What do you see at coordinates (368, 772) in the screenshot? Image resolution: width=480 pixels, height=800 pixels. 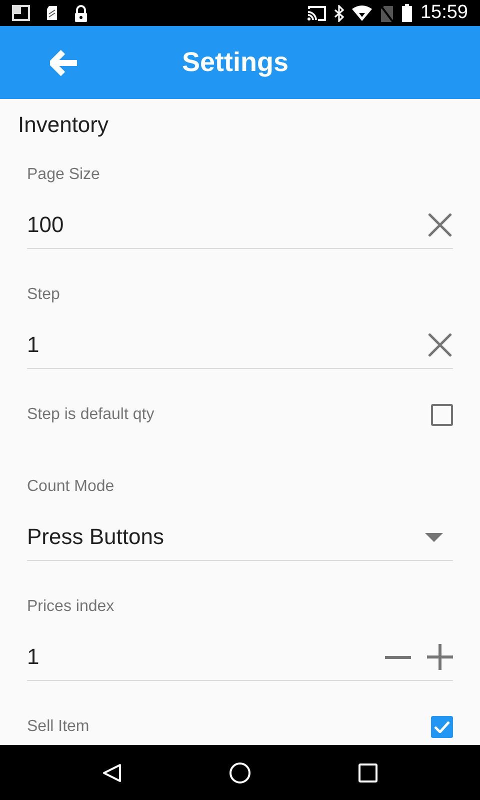 I see `recents-nav-button` at bounding box center [368, 772].